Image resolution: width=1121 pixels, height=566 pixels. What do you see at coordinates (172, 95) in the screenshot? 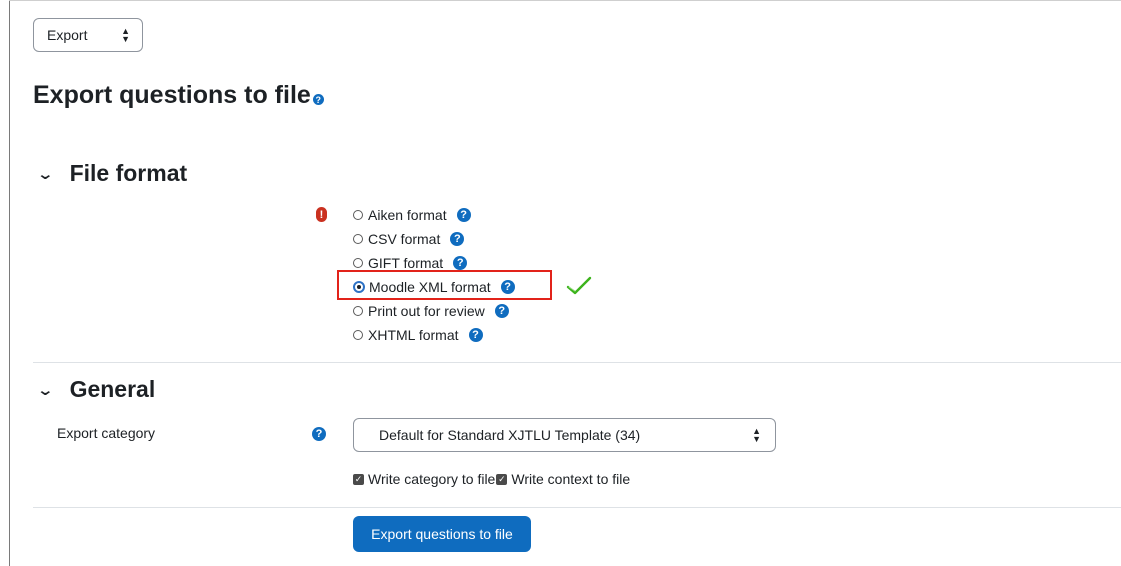
I see `page-title-text: Export questions to file` at bounding box center [172, 95].